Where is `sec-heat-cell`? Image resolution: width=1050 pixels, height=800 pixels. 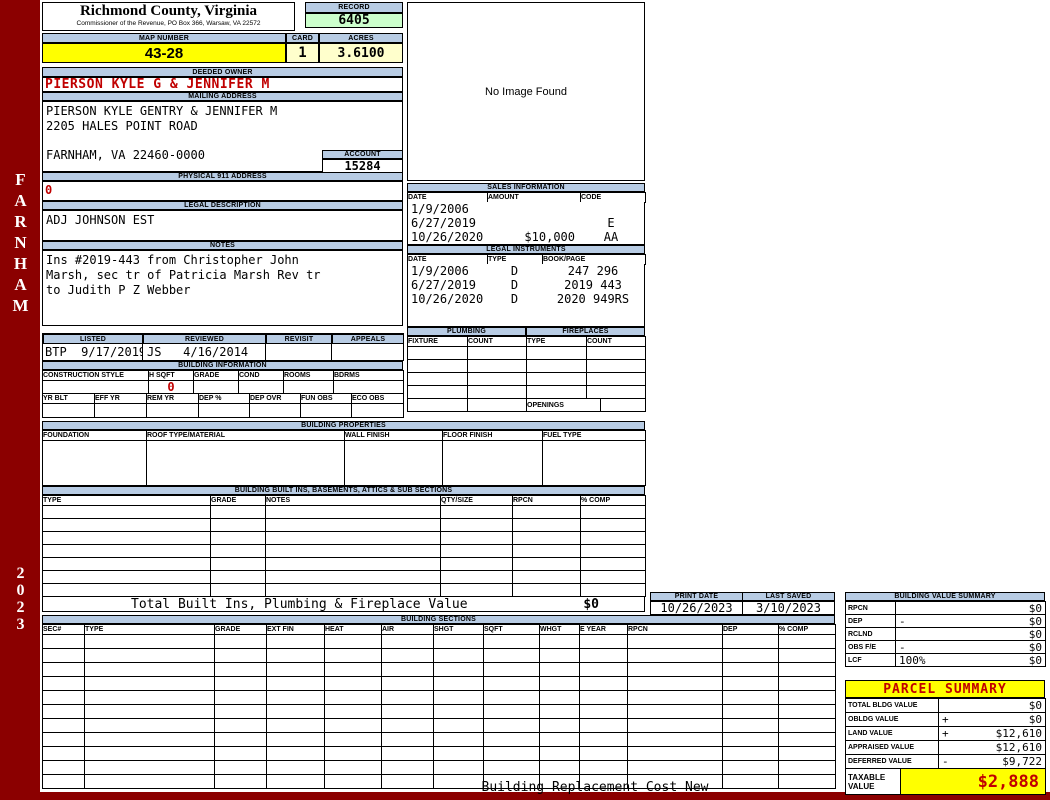 sec-heat-cell is located at coordinates (353, 768).